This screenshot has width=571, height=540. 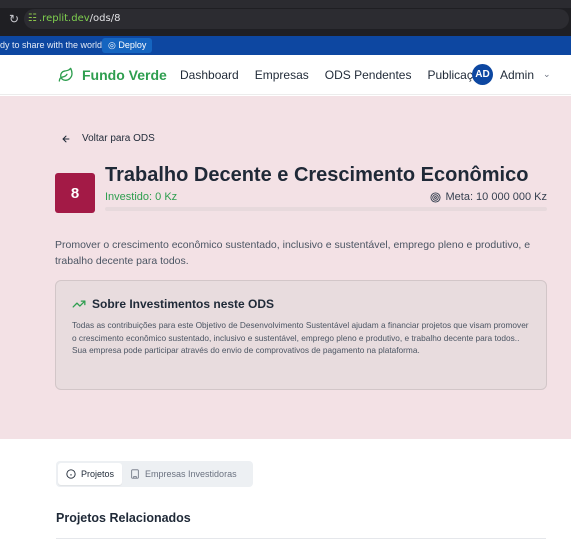 I want to click on back-link: Voltar para ODS, so click(x=108, y=138).